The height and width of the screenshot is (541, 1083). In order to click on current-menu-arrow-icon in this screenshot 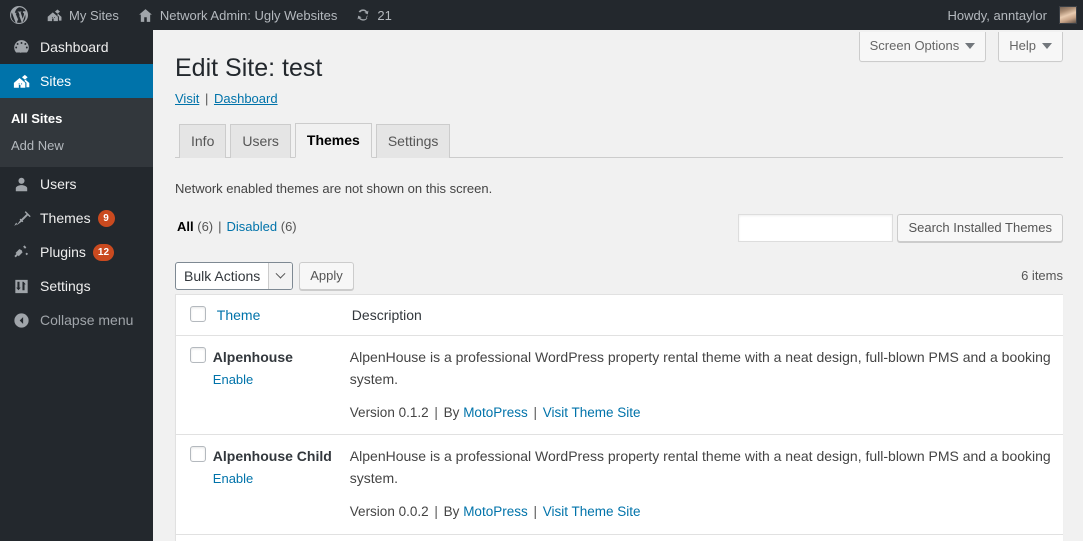, I will do `click(157, 81)`.